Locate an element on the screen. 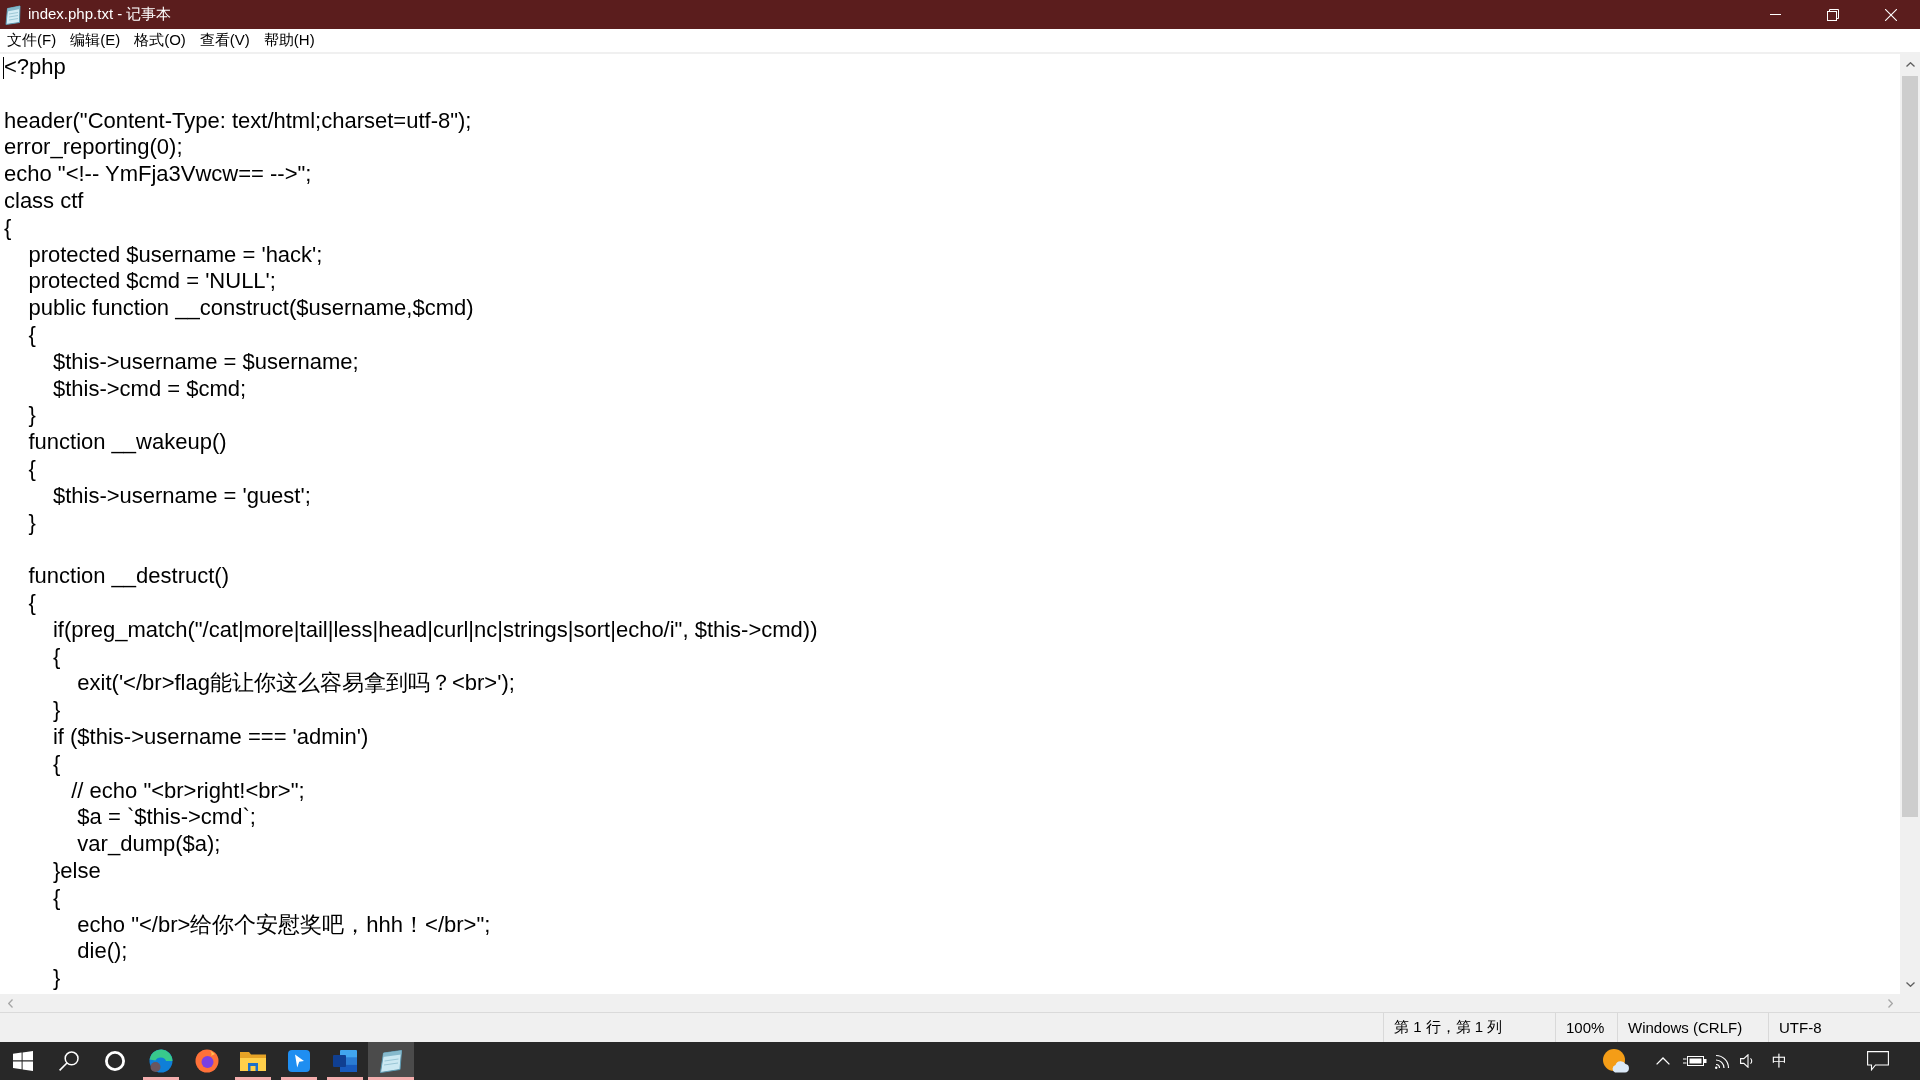  battery-icon is located at coordinates (1695, 1061).